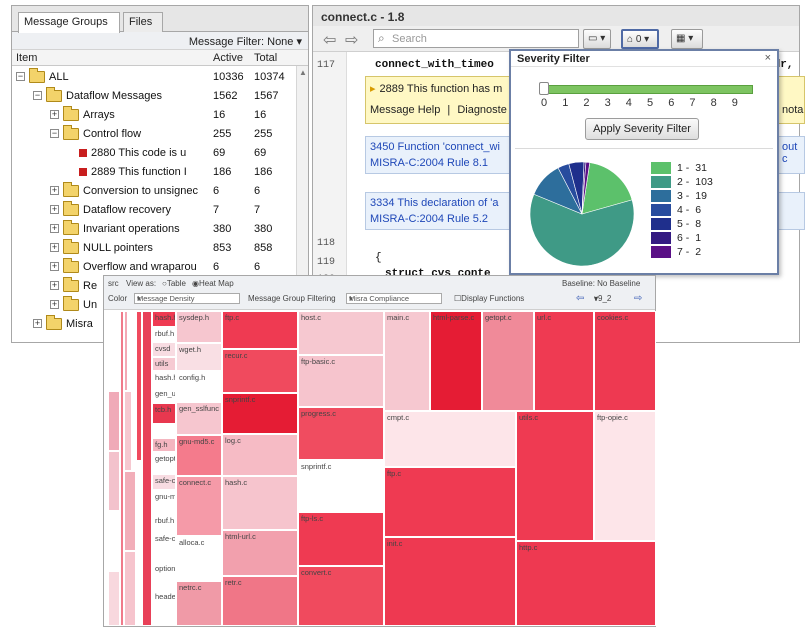 Image resolution: width=810 pixels, height=628 pixels. I want to click on message-help-link: Message Help, so click(405, 110).